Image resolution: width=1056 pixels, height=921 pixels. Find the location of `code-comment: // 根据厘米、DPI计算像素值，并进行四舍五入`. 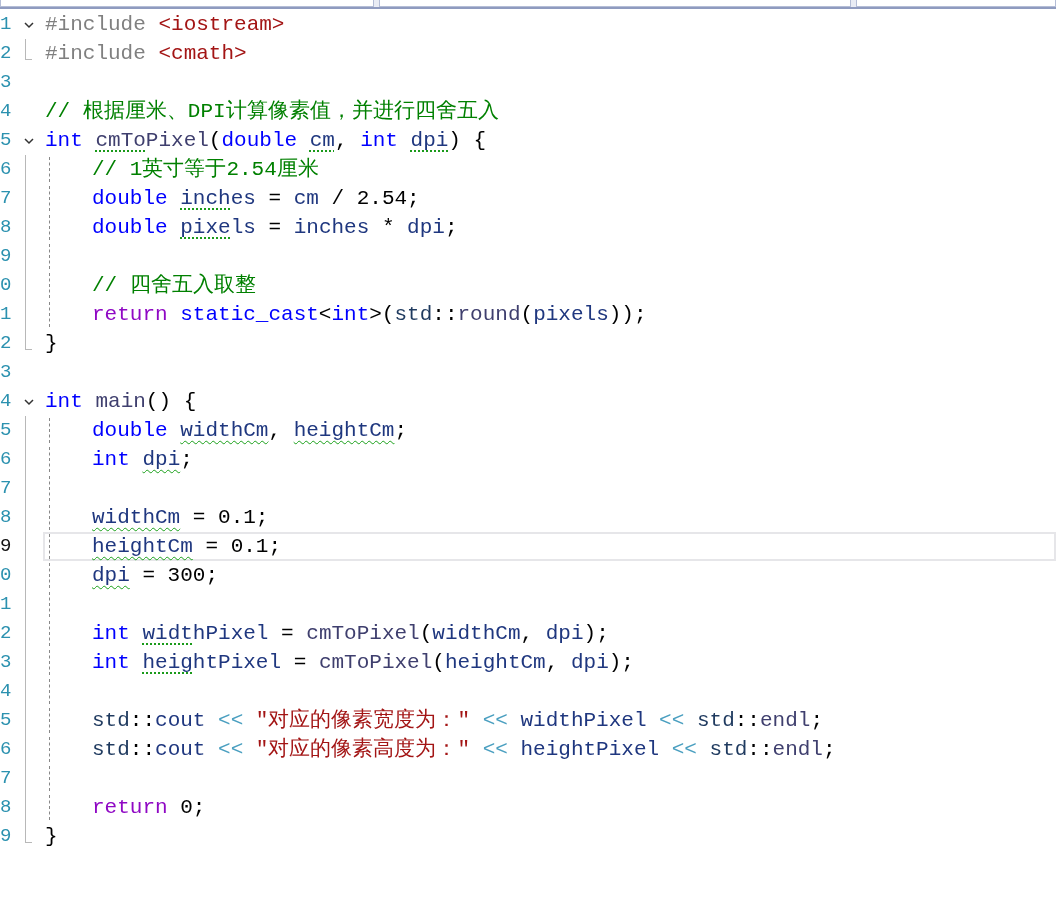

code-comment: // 根据厘米、DPI计算像素值，并进行四舍五入 is located at coordinates (272, 111).